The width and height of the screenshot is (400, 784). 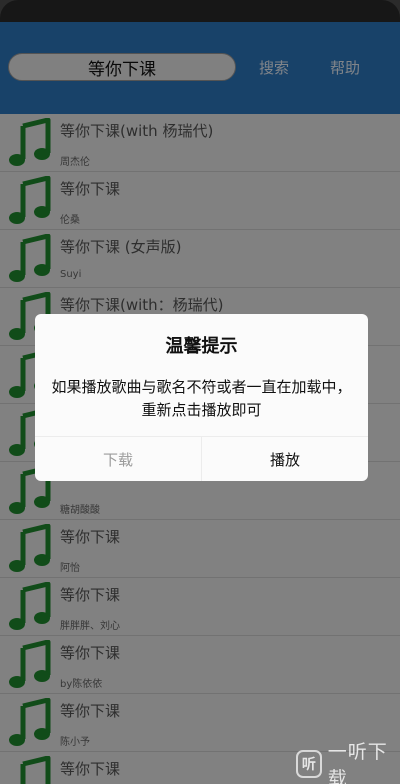 I want to click on dialog-actions: 下载 播放, so click(x=201, y=458).